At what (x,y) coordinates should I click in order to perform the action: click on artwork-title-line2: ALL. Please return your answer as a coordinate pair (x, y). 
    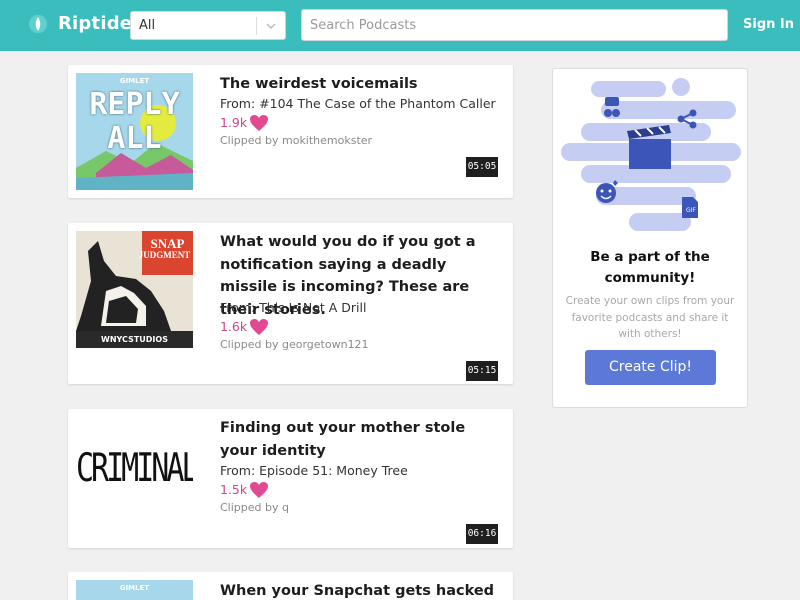
    Looking at the image, I should click on (134, 138).